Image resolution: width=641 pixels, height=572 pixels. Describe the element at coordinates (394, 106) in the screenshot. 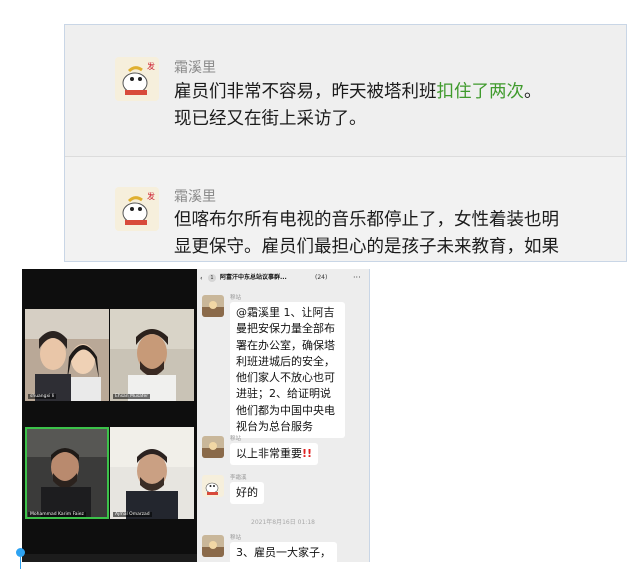

I see `message-text: 雇员们非常不容易，昨天被塔利班扣住了两次。 现已经又在街上采访了。` at that location.